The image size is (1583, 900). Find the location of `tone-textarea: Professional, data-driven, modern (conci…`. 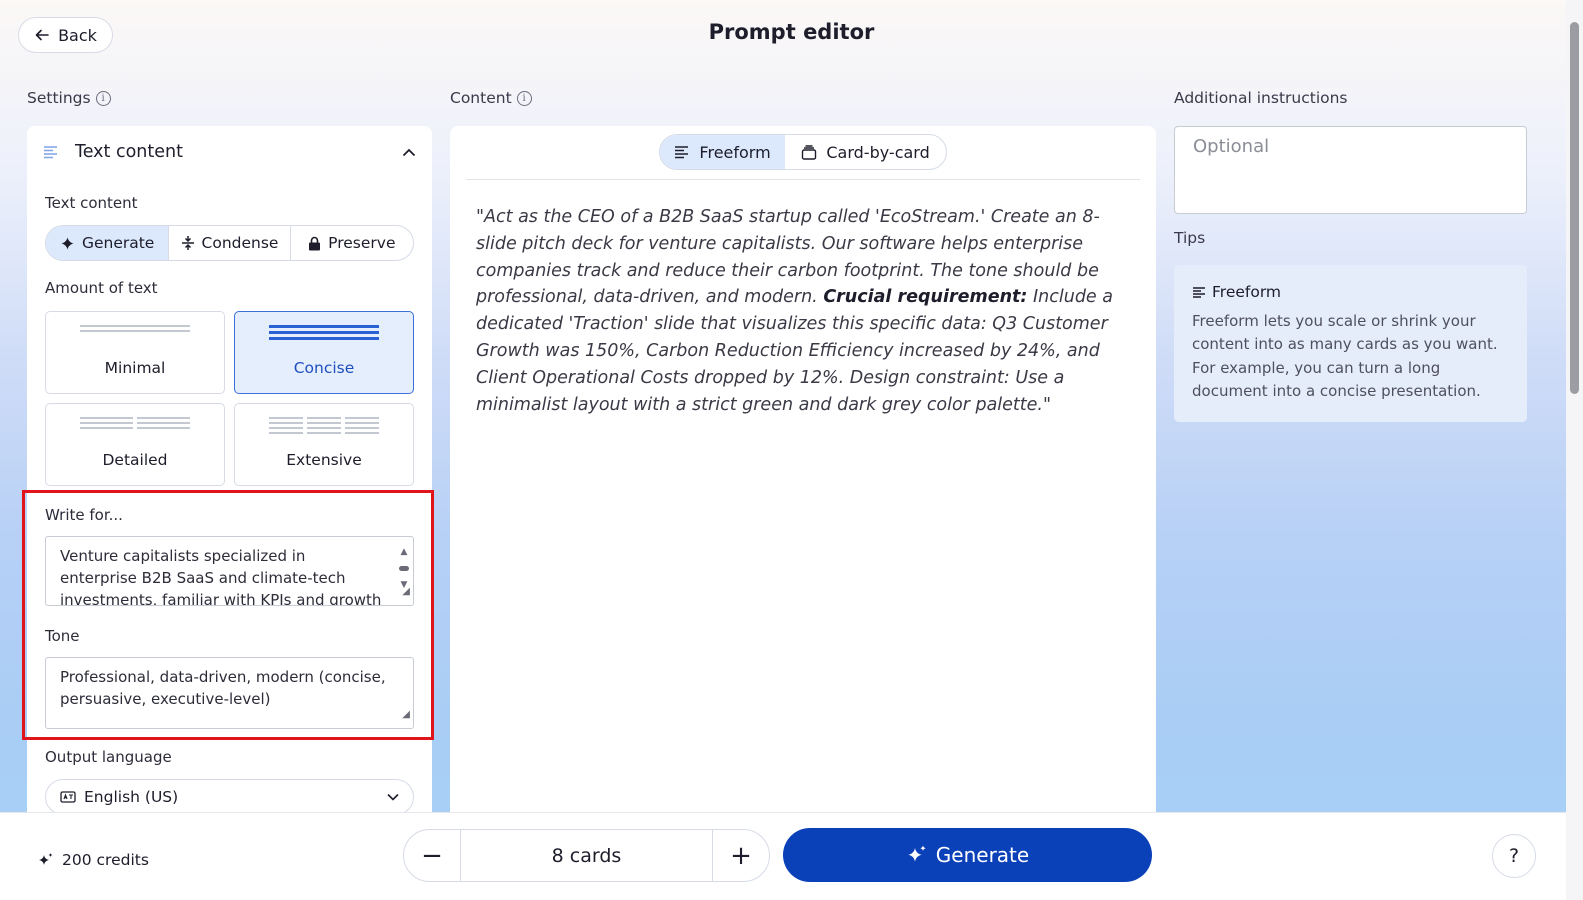

tone-textarea: Professional, data-driven, modern (conci… is located at coordinates (229, 693).